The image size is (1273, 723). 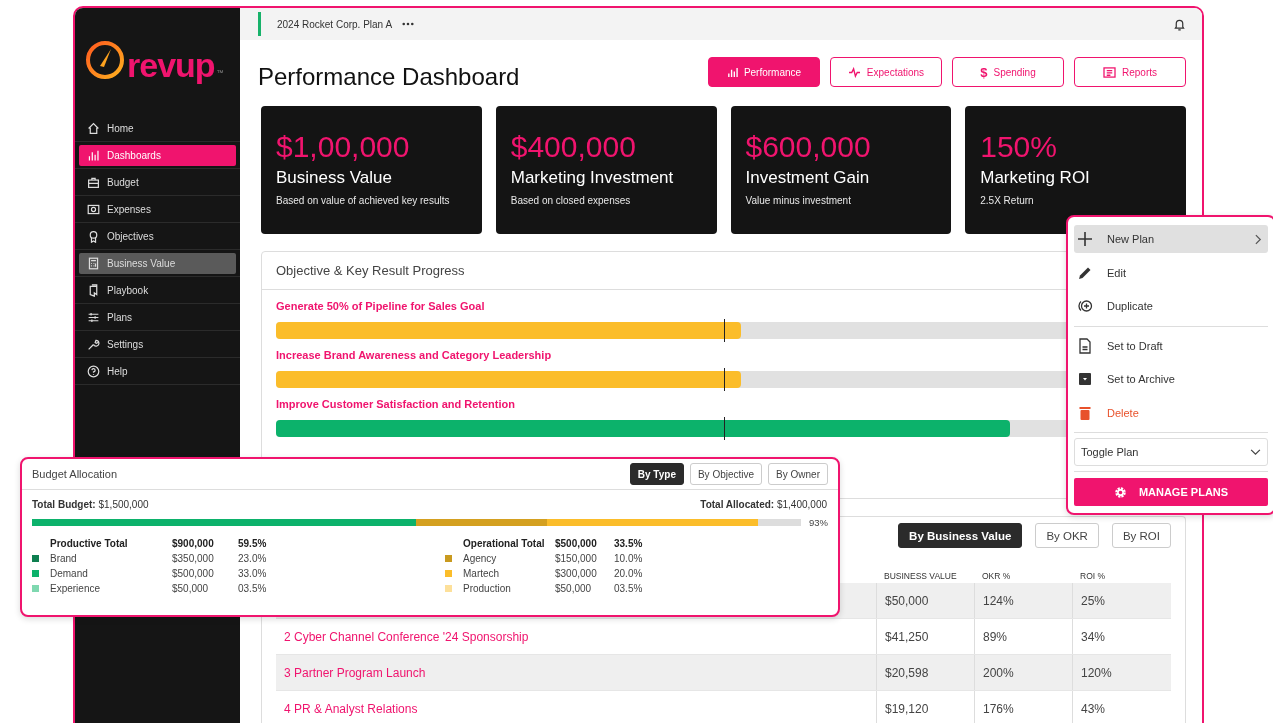 I want to click on table-cell: 124%, so click(x=1023, y=600).